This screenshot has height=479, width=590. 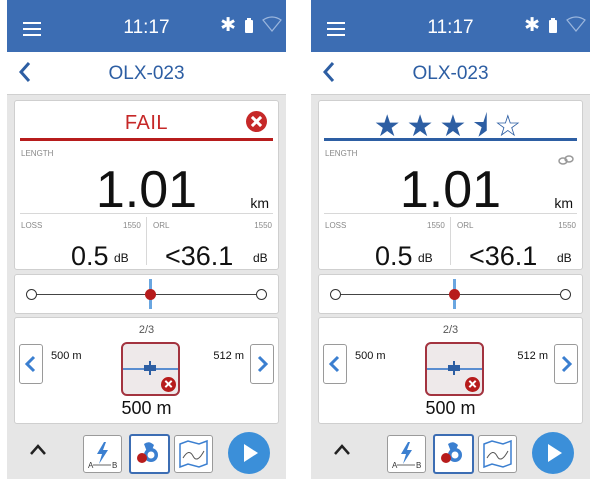 I want to click on length-unit: km, so click(x=563, y=203).